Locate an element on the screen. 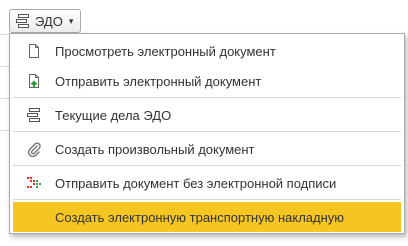  menu-item-create-arbitrary-document: Создать произвольный документ is located at coordinates (207, 149).